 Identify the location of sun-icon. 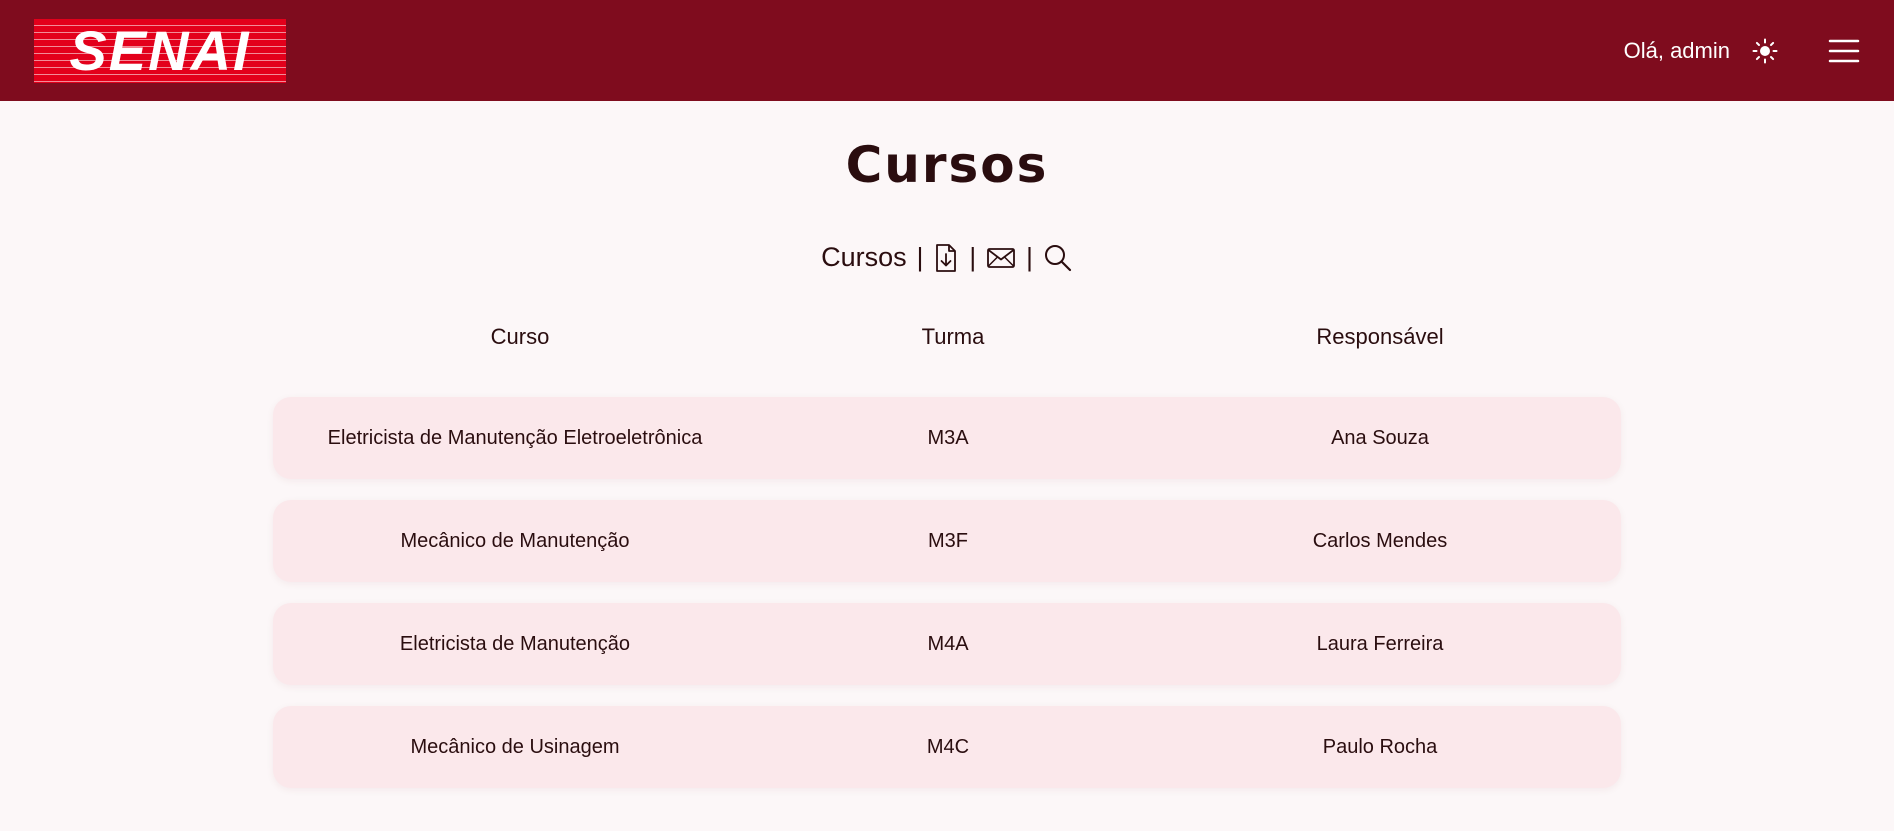
(1765, 51).